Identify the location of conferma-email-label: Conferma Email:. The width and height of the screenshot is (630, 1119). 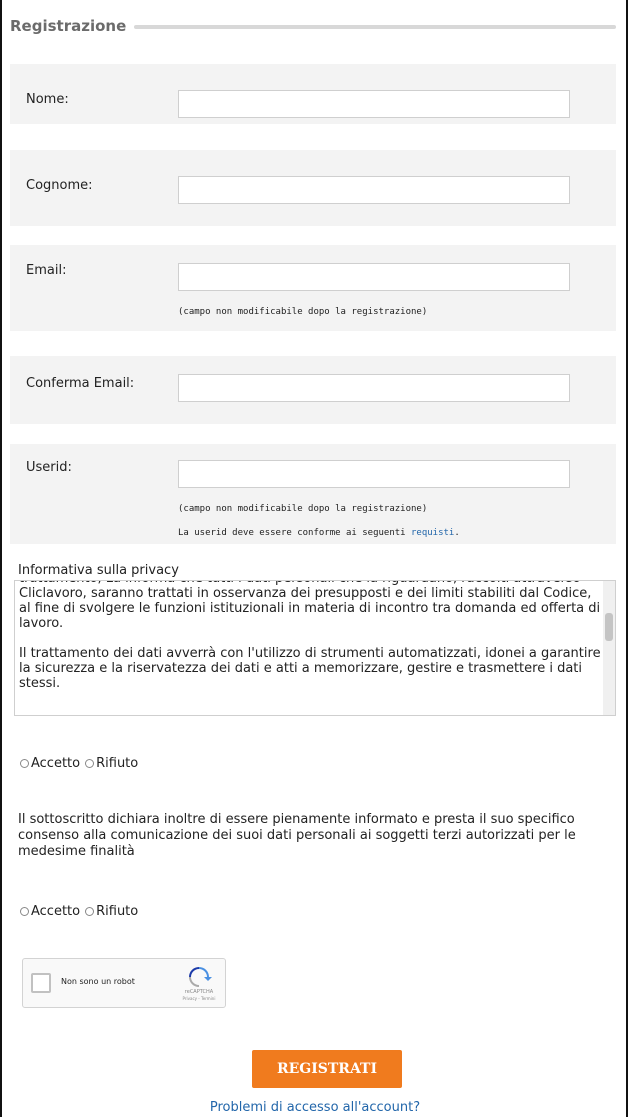
(80, 383).